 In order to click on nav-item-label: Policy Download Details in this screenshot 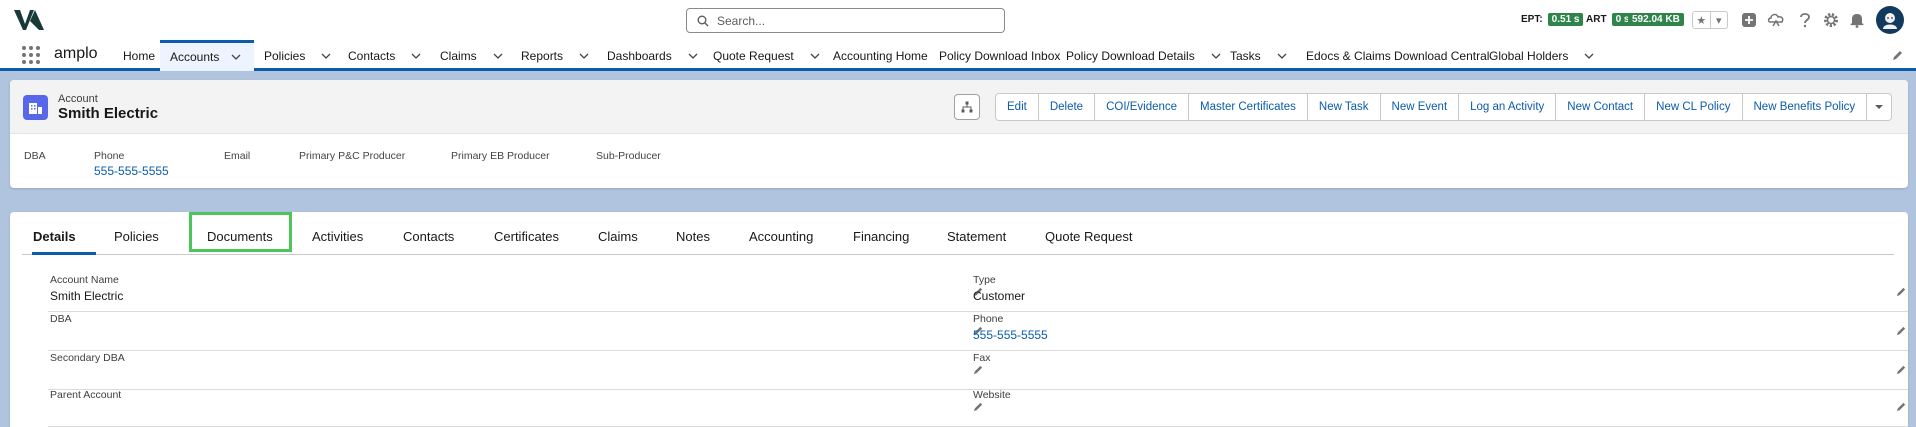, I will do `click(1130, 55)`.